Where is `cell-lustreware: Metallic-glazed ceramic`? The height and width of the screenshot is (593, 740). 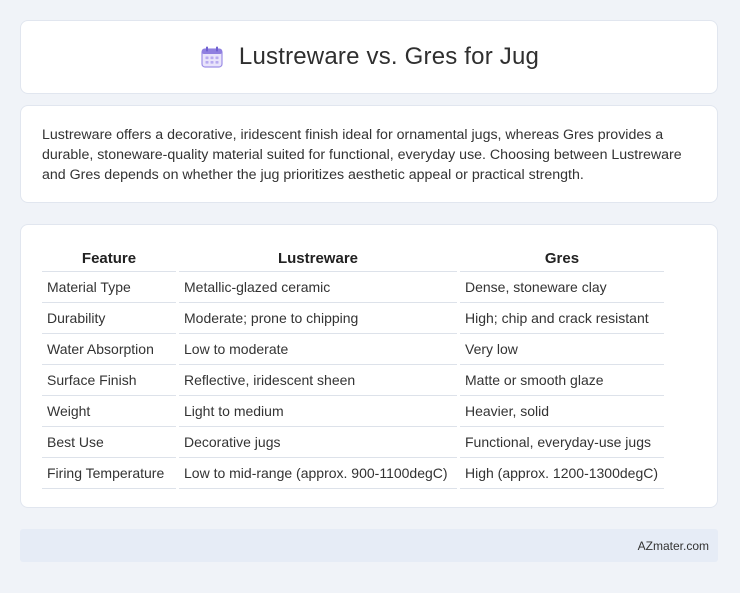 cell-lustreware: Metallic-glazed ceramic is located at coordinates (318, 287).